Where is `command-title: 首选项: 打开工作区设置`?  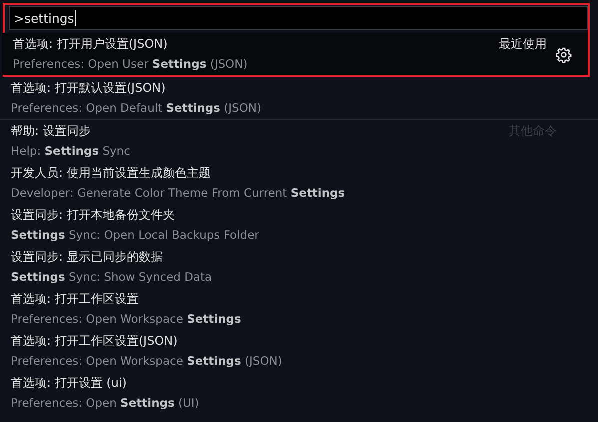 command-title: 首选项: 打开工作区设置 is located at coordinates (75, 299).